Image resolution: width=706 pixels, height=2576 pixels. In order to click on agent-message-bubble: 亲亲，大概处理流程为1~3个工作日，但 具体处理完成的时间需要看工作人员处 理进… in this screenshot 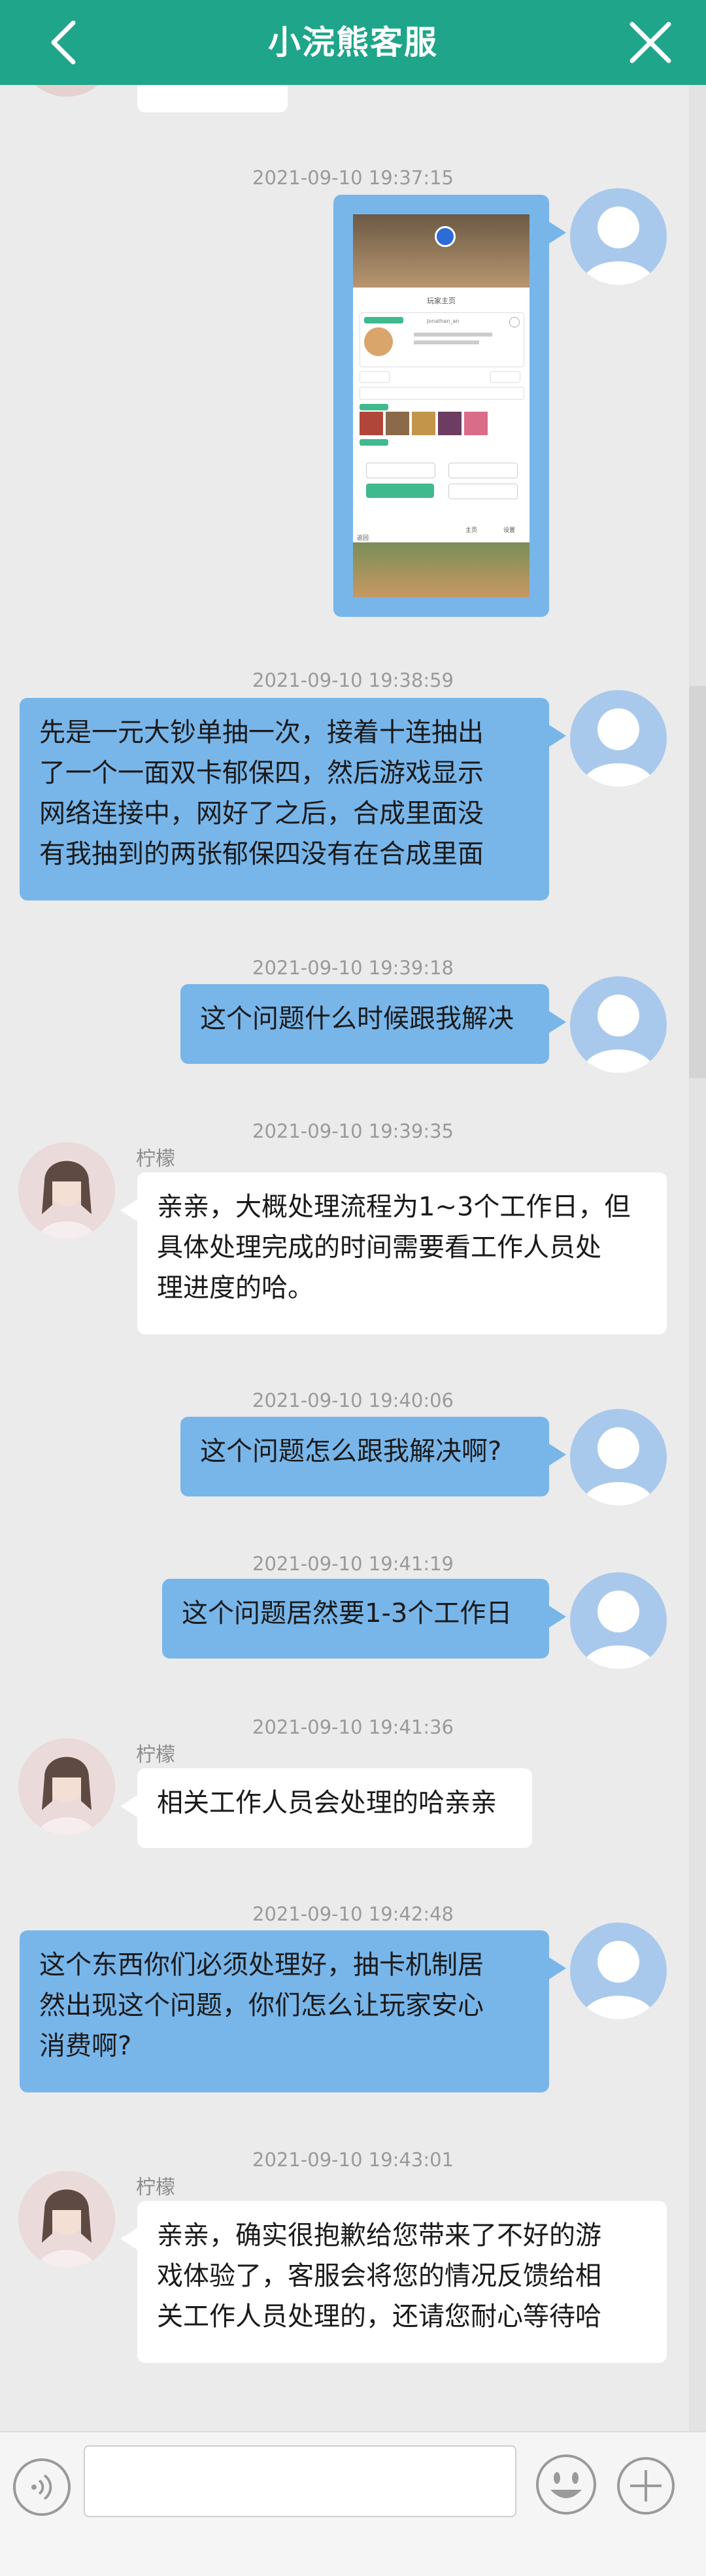, I will do `click(393, 1253)`.